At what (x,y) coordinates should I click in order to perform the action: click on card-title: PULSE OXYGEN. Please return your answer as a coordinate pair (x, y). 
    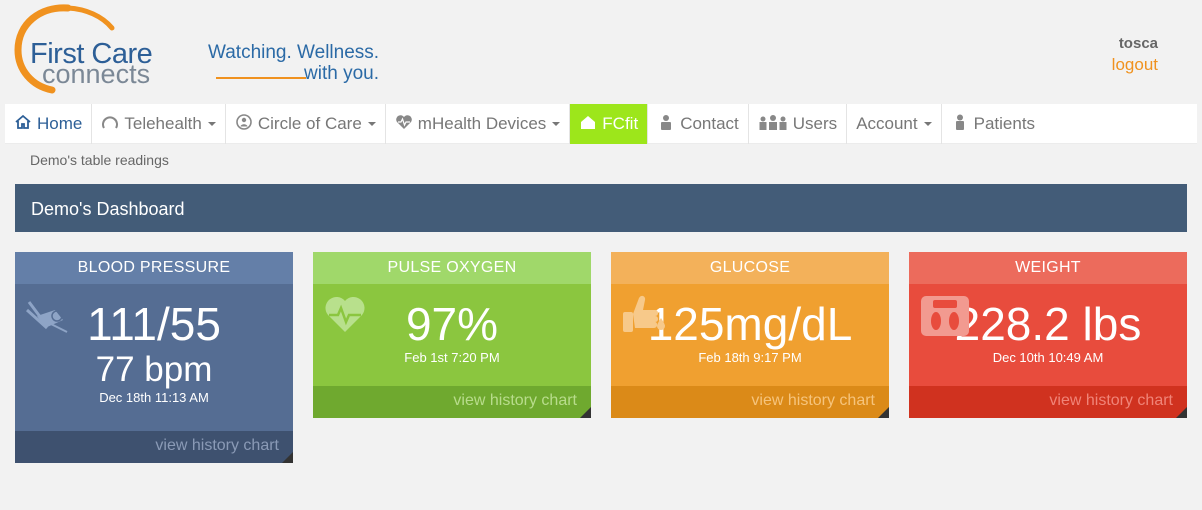
    Looking at the image, I should click on (452, 268).